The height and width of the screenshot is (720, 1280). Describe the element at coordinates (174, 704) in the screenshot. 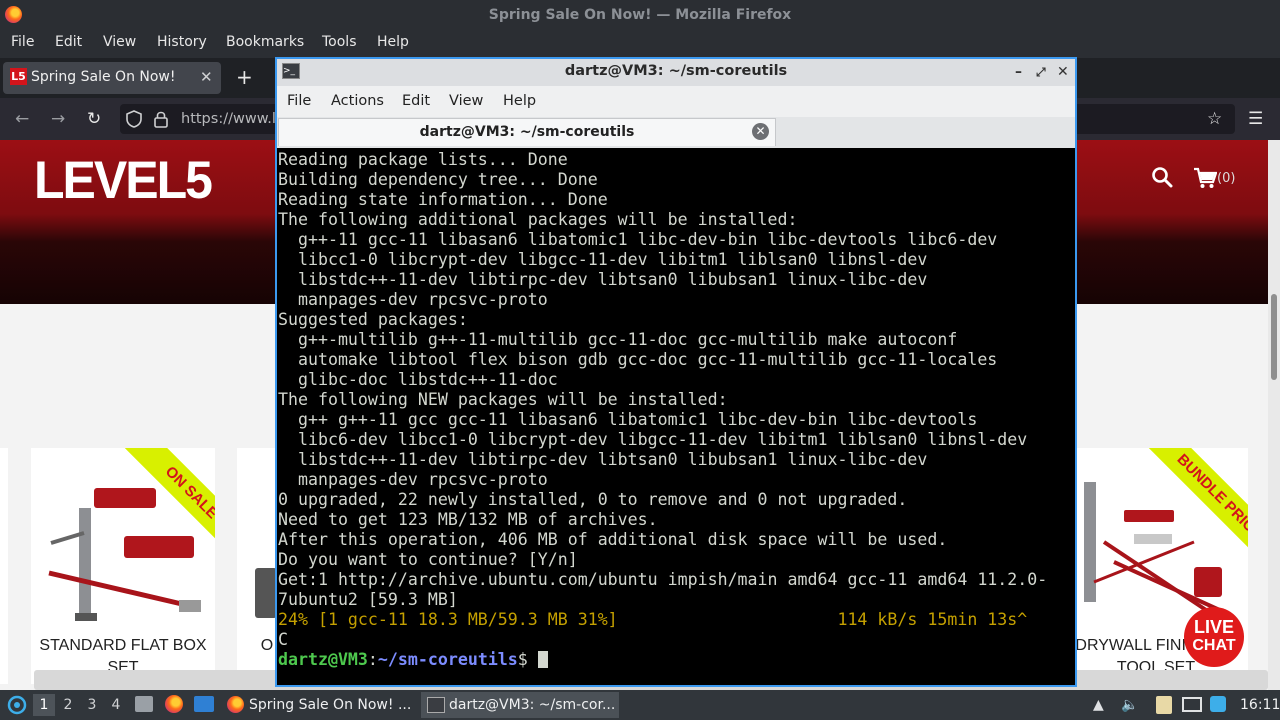

I see `firefox-launcher-icon` at that location.